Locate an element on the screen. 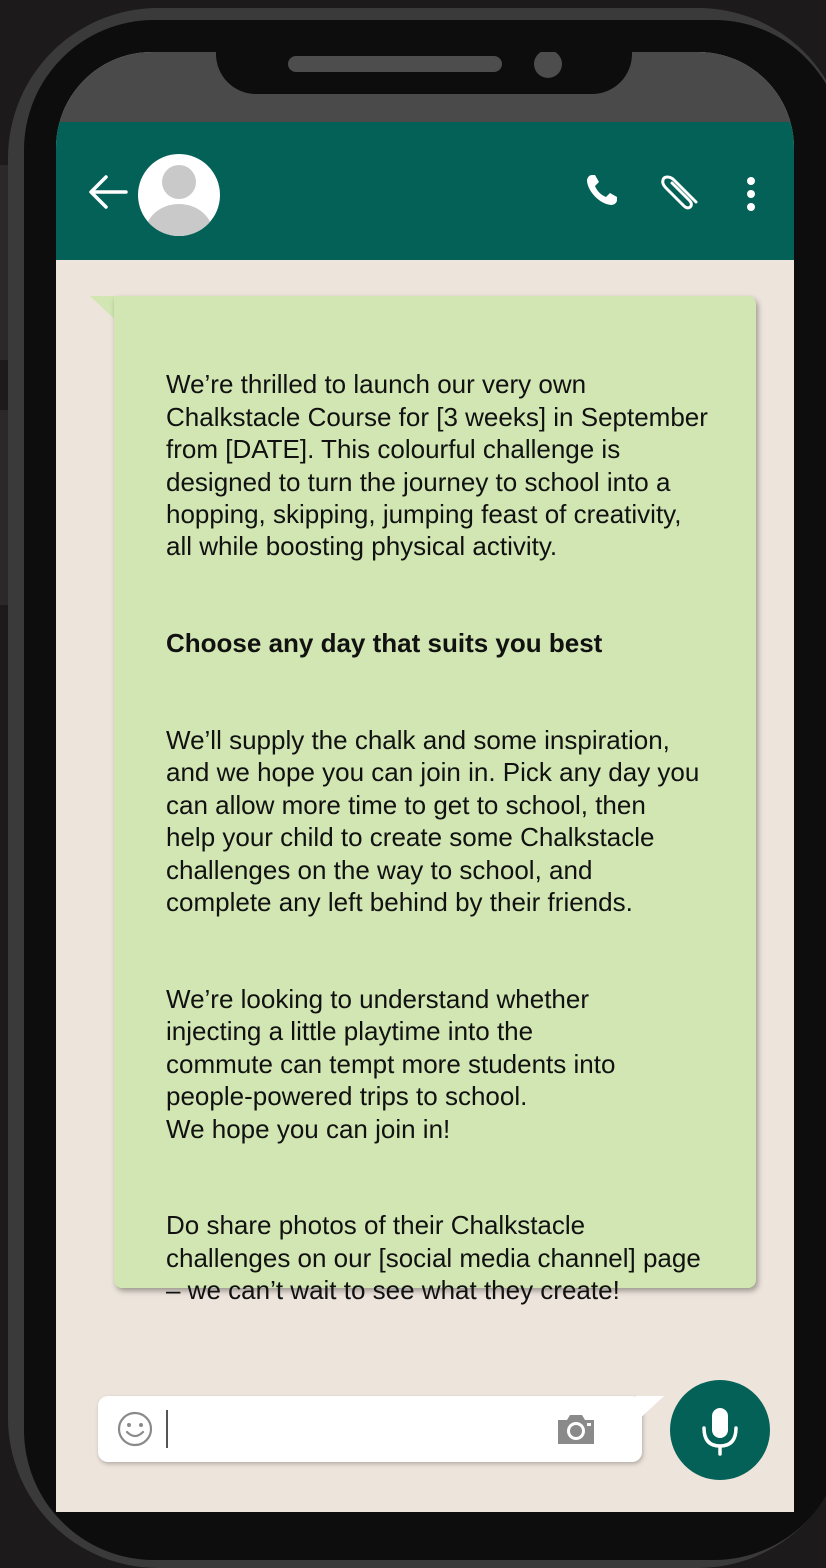  front-camera is located at coordinates (548, 65).